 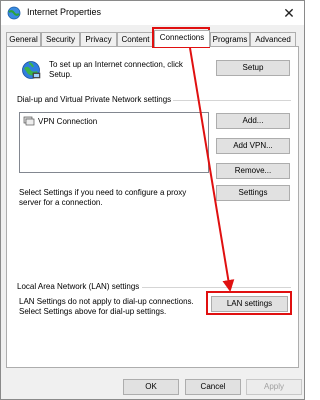 I want to click on proxy-text-line2: server for a connection., so click(x=61, y=202).